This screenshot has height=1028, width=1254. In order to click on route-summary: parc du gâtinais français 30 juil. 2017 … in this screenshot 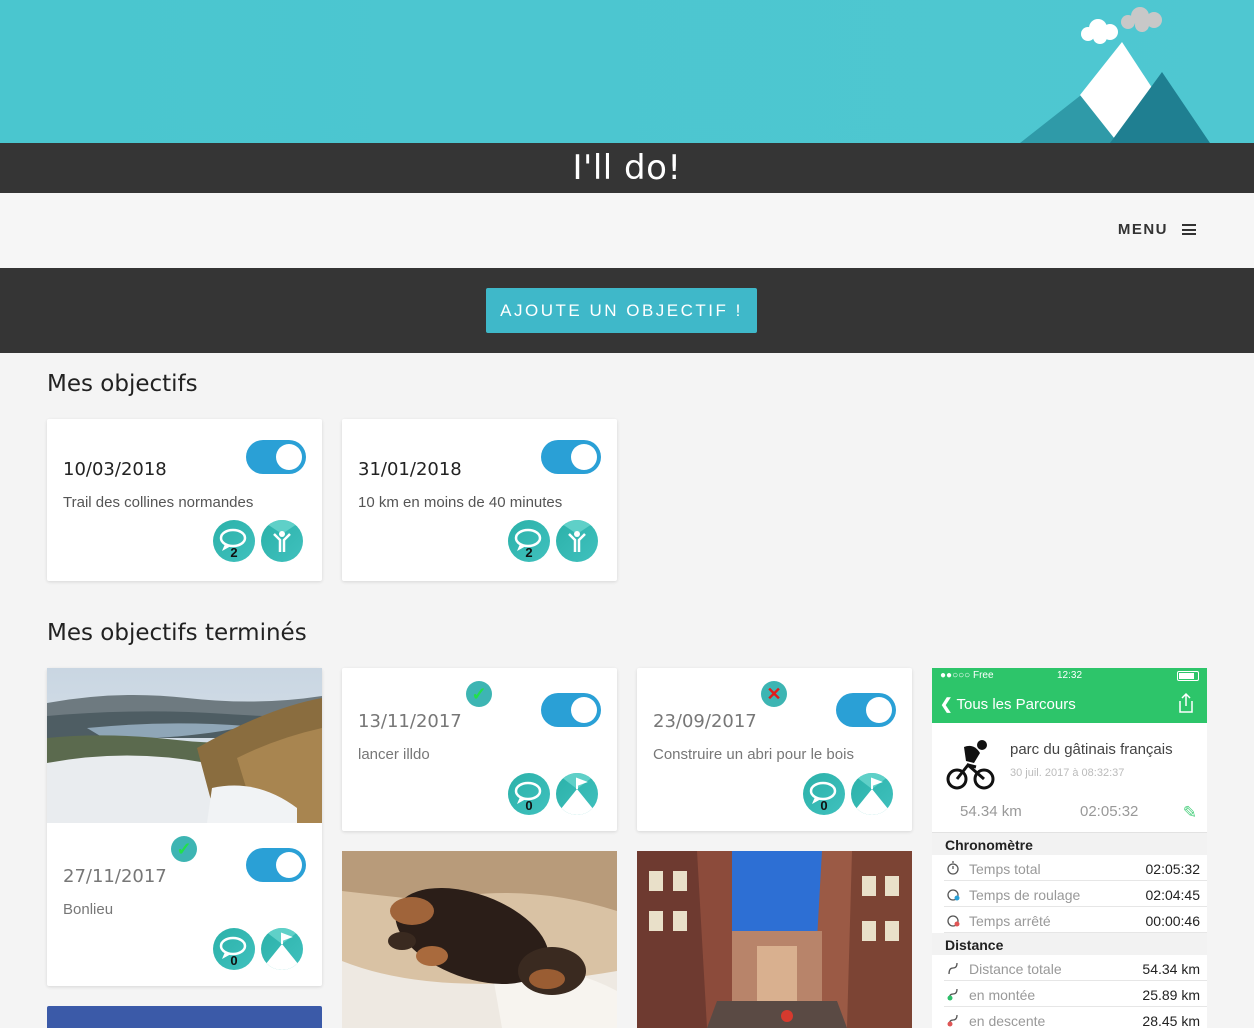, I will do `click(1069, 778)`.